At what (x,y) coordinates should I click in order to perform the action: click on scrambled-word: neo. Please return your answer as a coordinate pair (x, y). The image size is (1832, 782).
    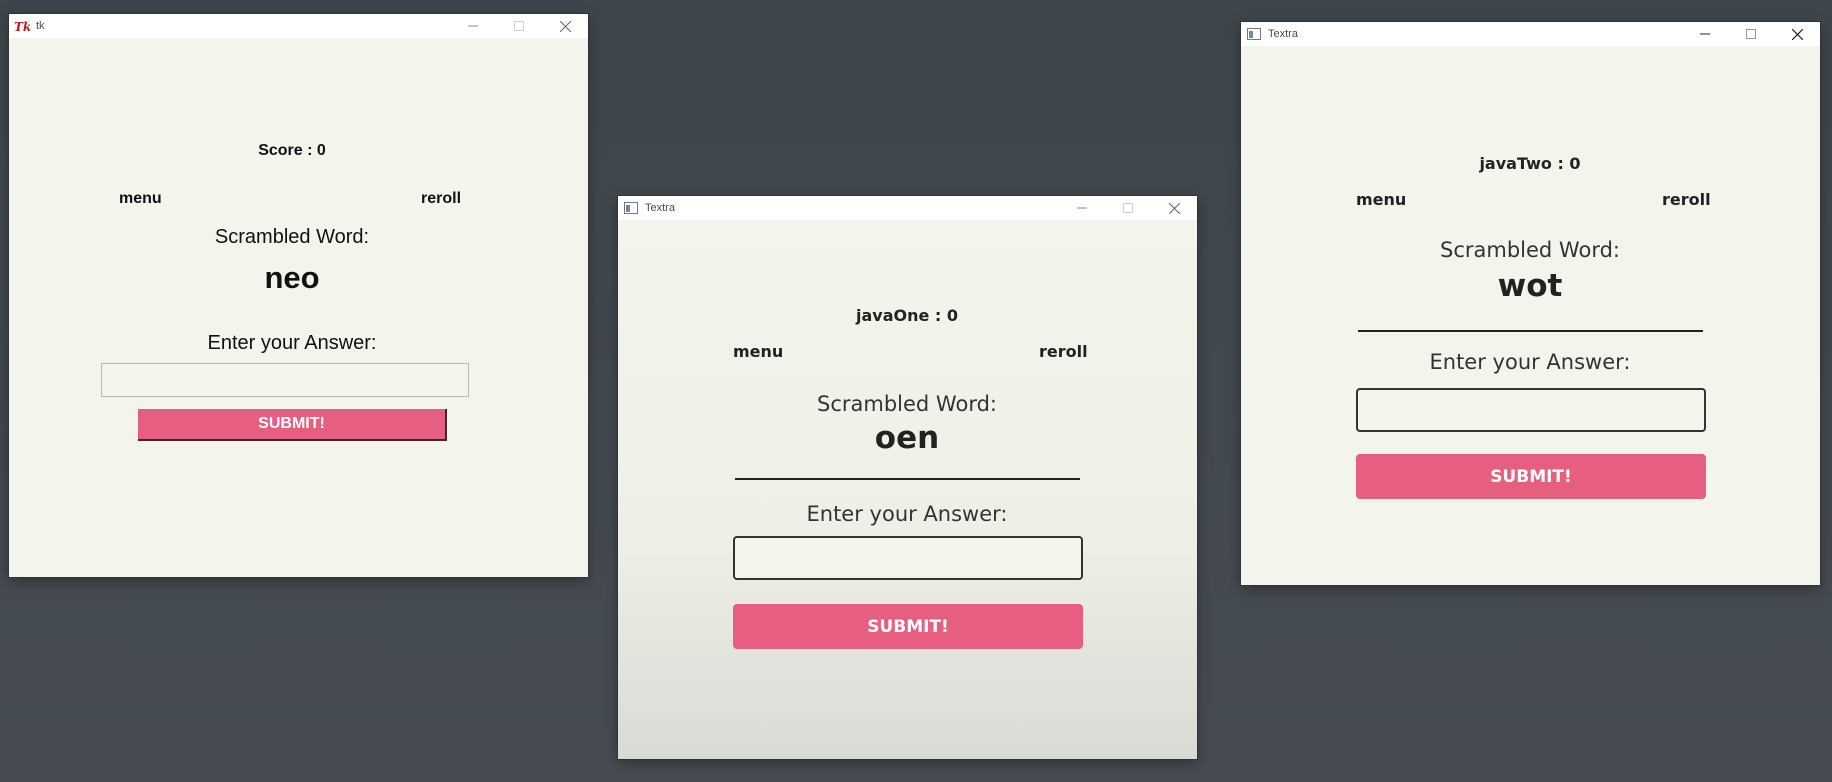
    Looking at the image, I should click on (292, 277).